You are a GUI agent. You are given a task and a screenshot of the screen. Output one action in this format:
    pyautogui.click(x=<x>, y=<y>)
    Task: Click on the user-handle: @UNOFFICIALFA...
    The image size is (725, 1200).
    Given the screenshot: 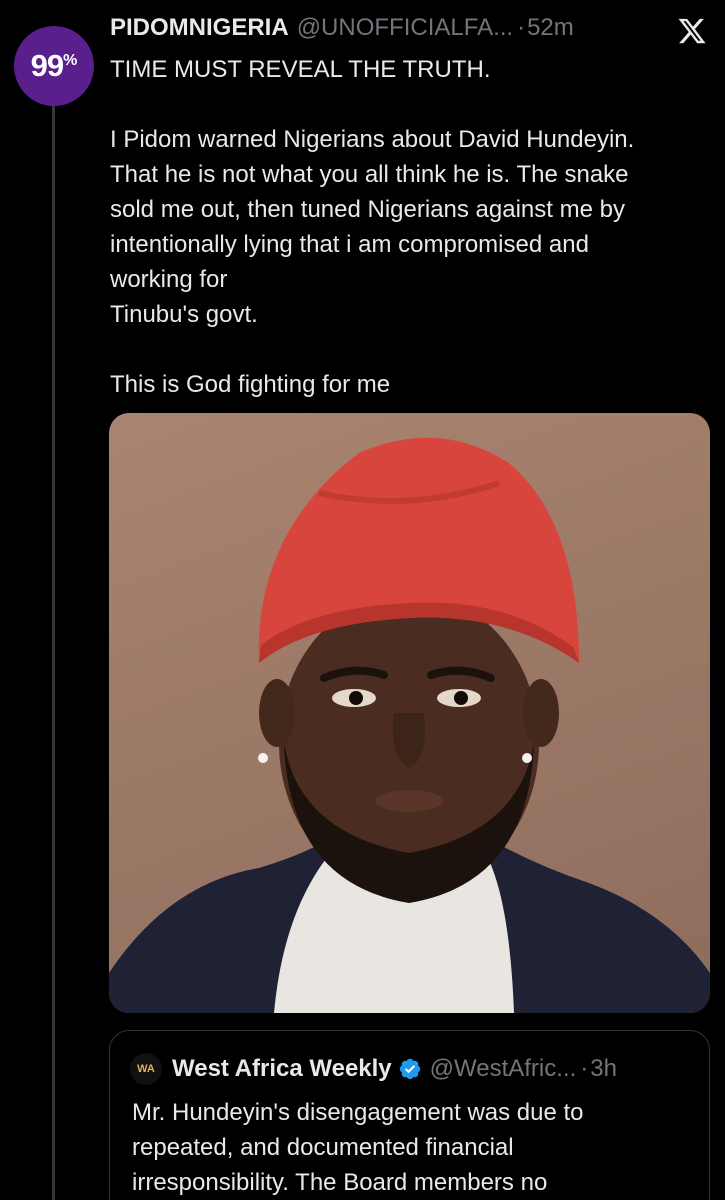 What is the action you would take?
    pyautogui.click(x=405, y=28)
    